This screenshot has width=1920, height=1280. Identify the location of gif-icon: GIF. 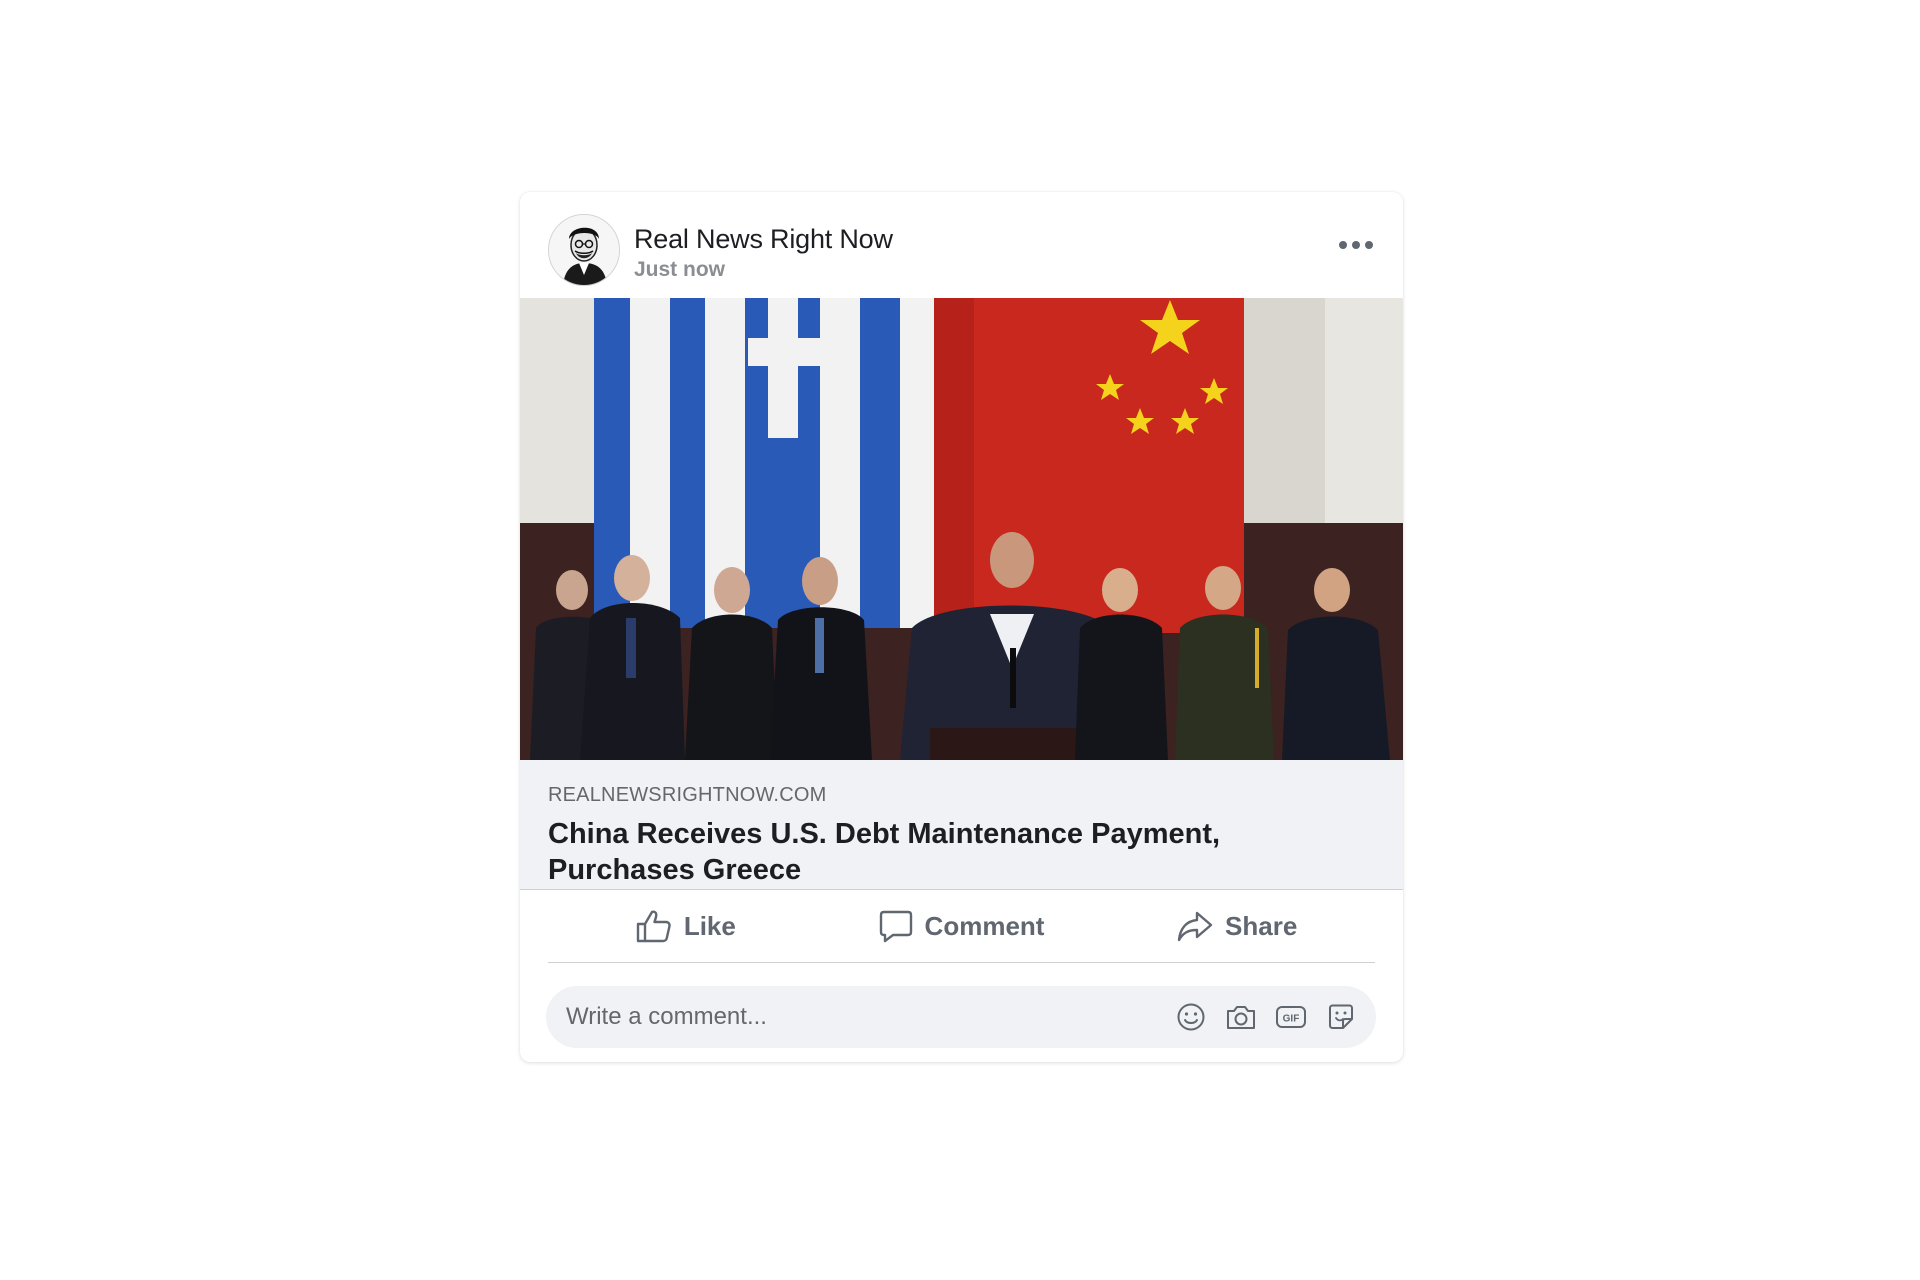
(1291, 1017).